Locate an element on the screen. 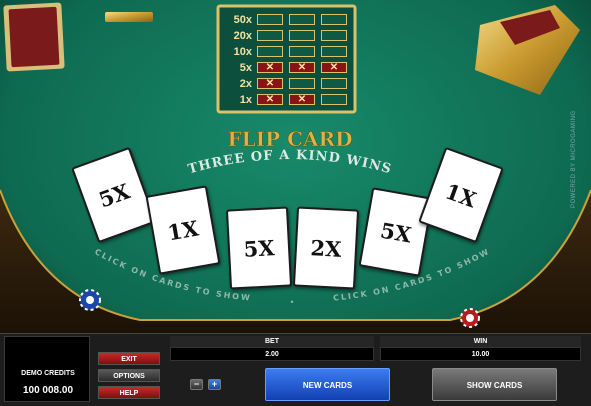 Image resolution: width=591 pixels, height=406 pixels. chip-stack-left is located at coordinates (90, 300).